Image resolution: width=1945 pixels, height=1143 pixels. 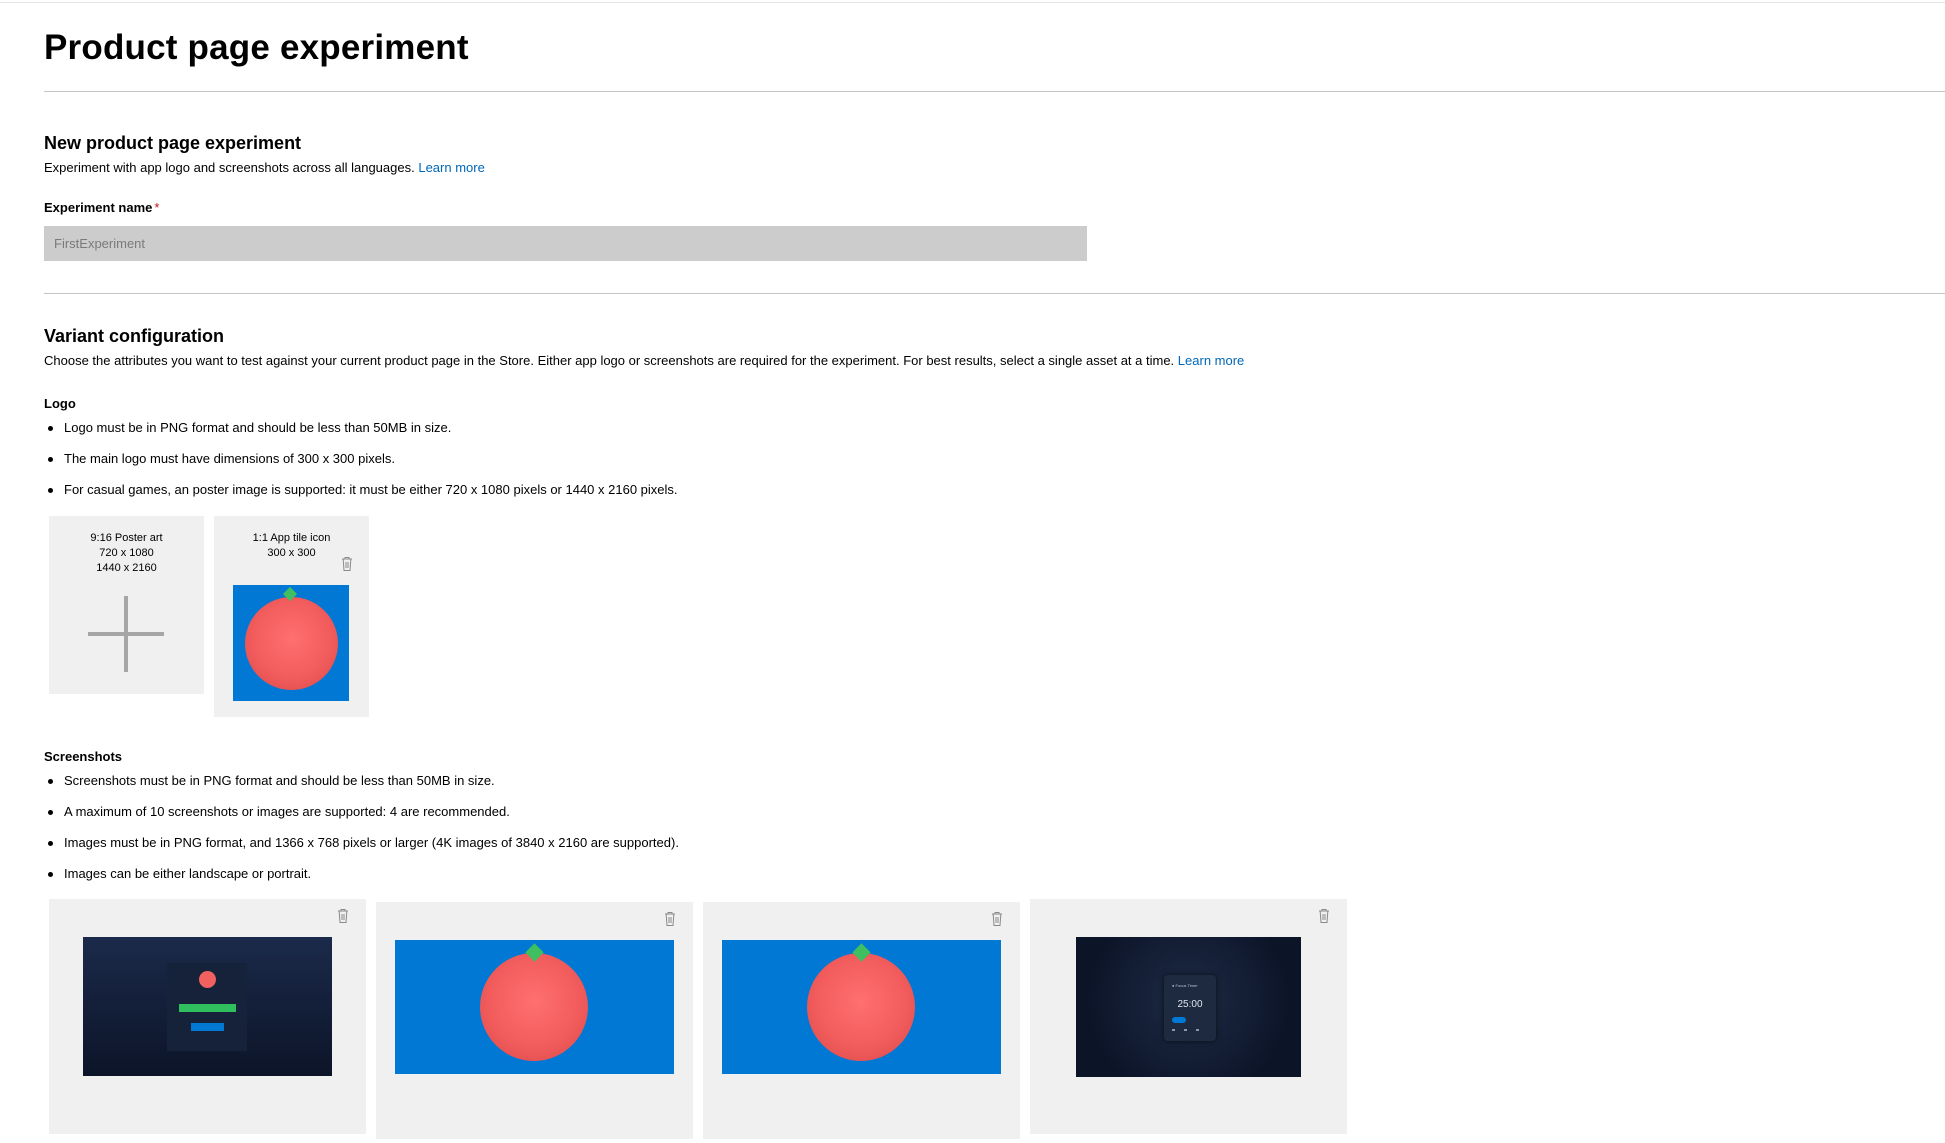 What do you see at coordinates (126, 568) in the screenshot?
I see `poster-art-caption-size-2: 1440 x 2160` at bounding box center [126, 568].